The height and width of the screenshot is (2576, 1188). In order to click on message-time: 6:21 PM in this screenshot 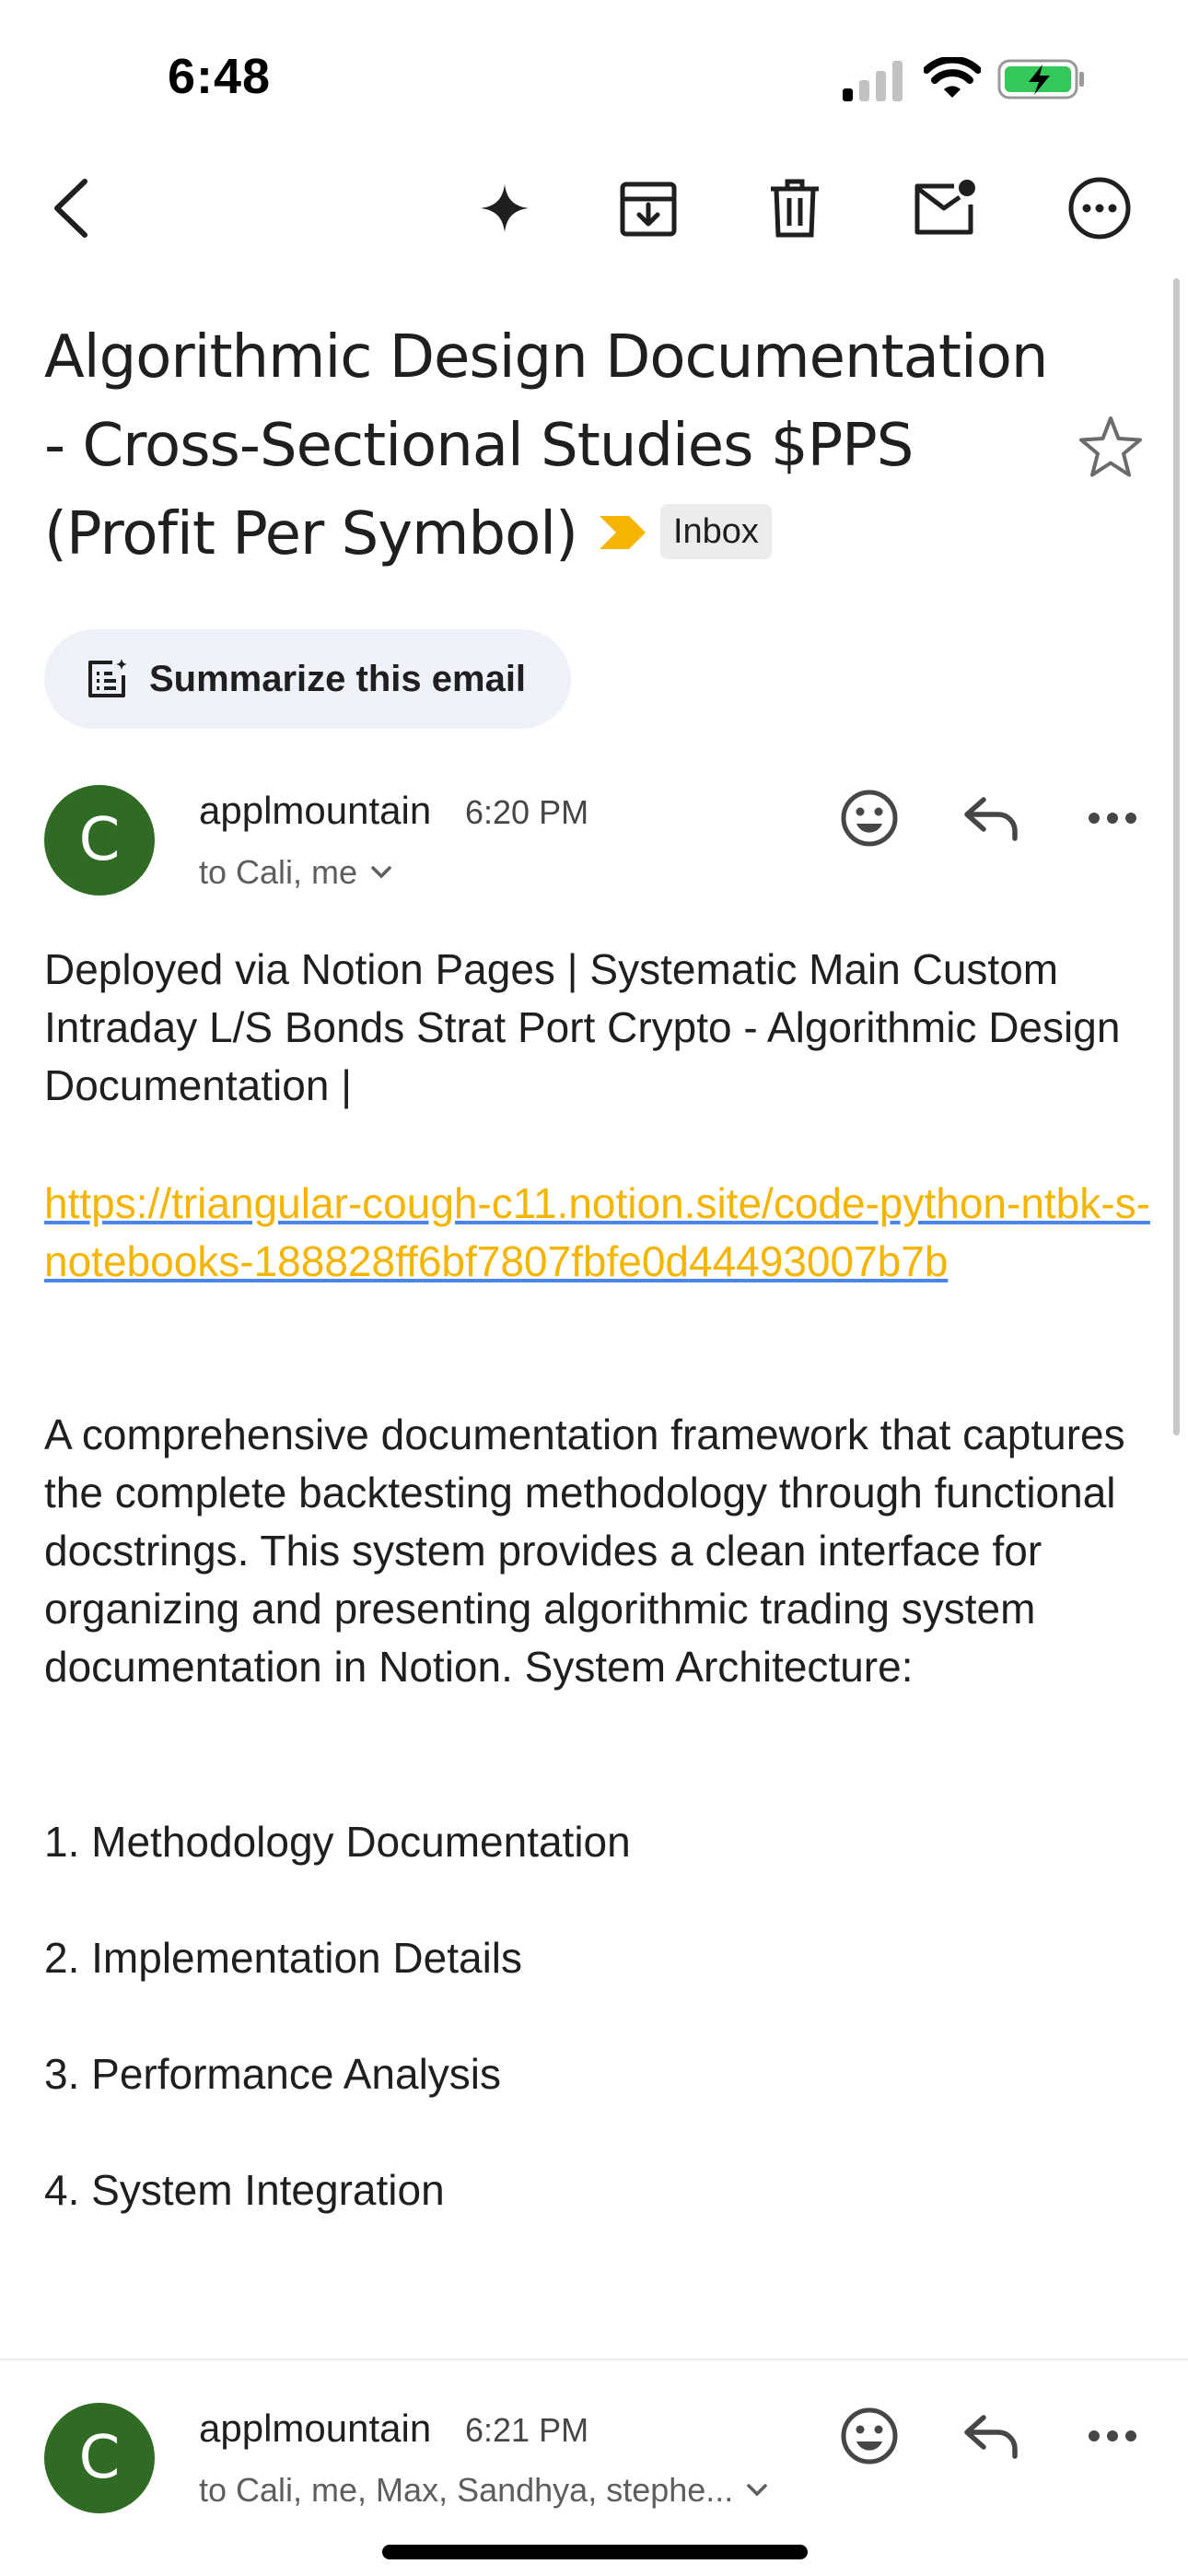, I will do `click(527, 2430)`.